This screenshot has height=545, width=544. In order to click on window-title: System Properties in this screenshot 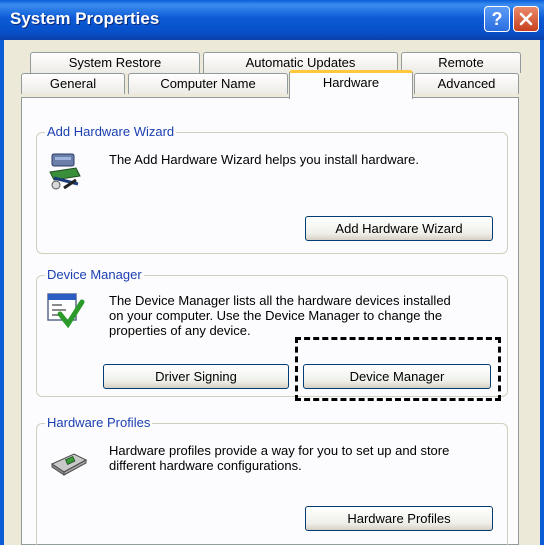, I will do `click(85, 18)`.